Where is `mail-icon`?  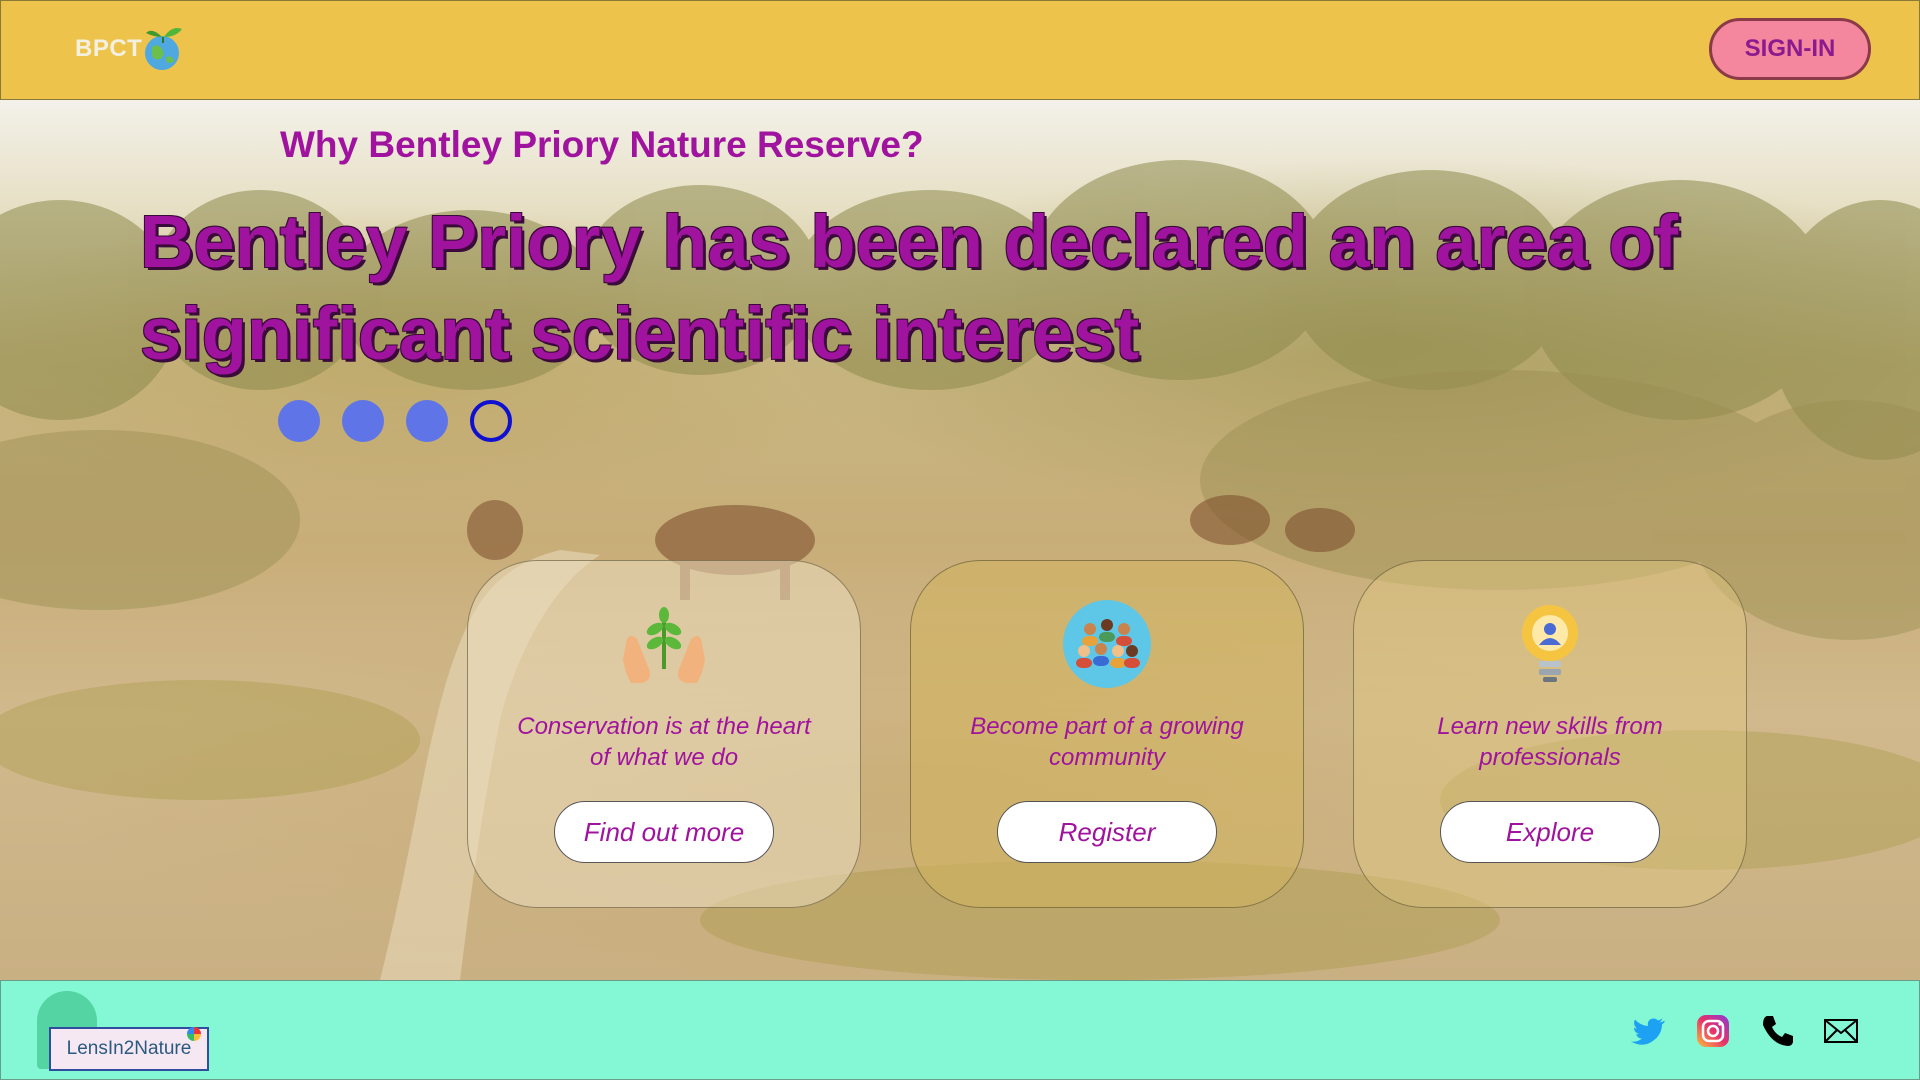
mail-icon is located at coordinates (1841, 1031).